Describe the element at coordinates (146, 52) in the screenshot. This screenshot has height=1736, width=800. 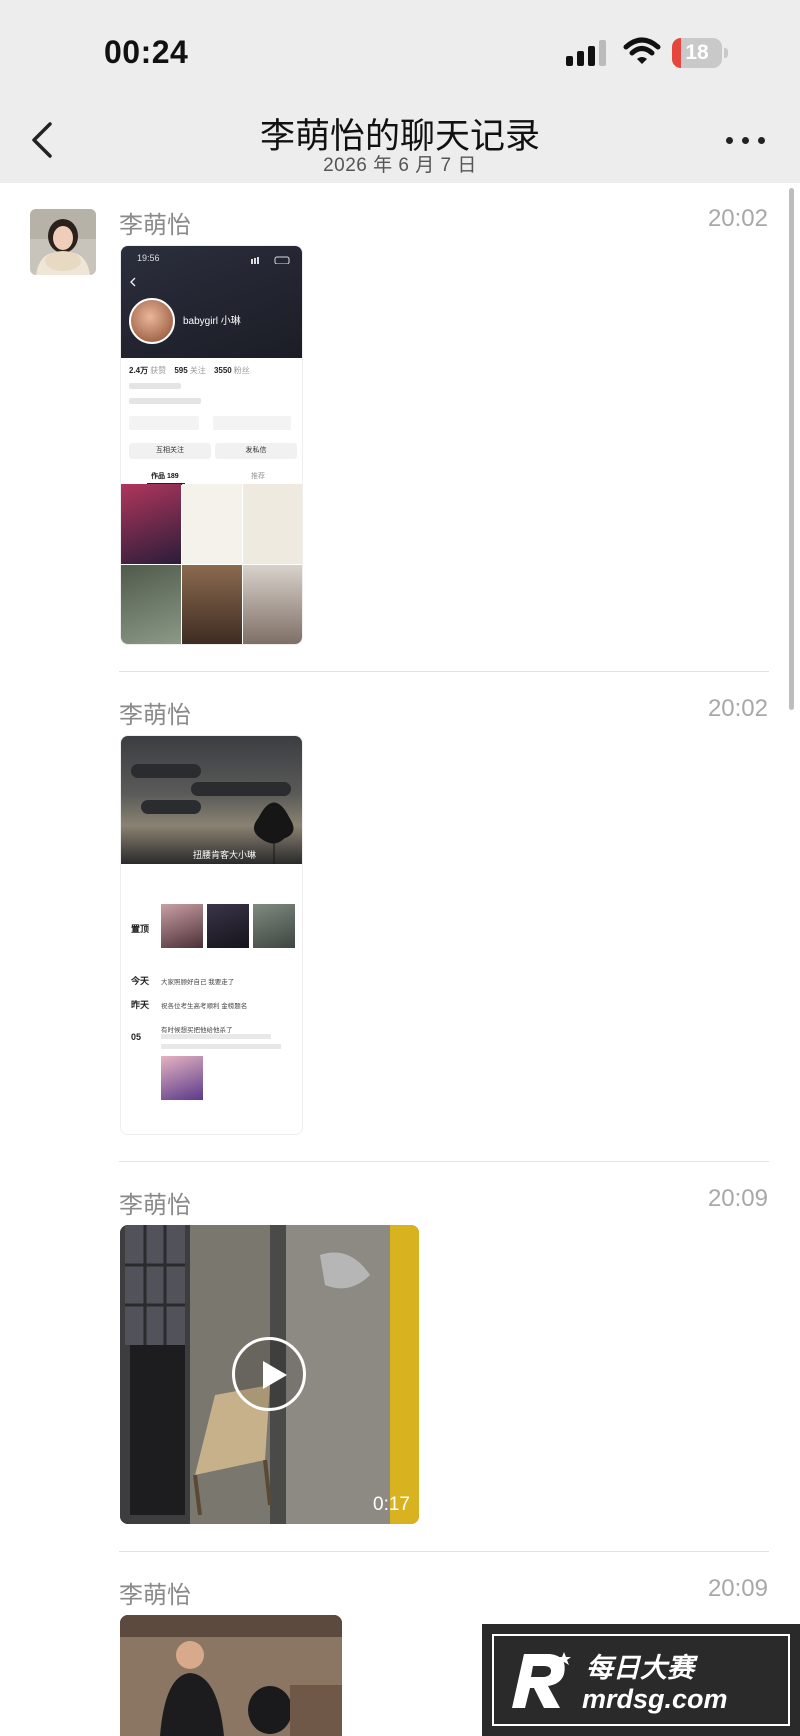
I see `status-time: 00:24` at that location.